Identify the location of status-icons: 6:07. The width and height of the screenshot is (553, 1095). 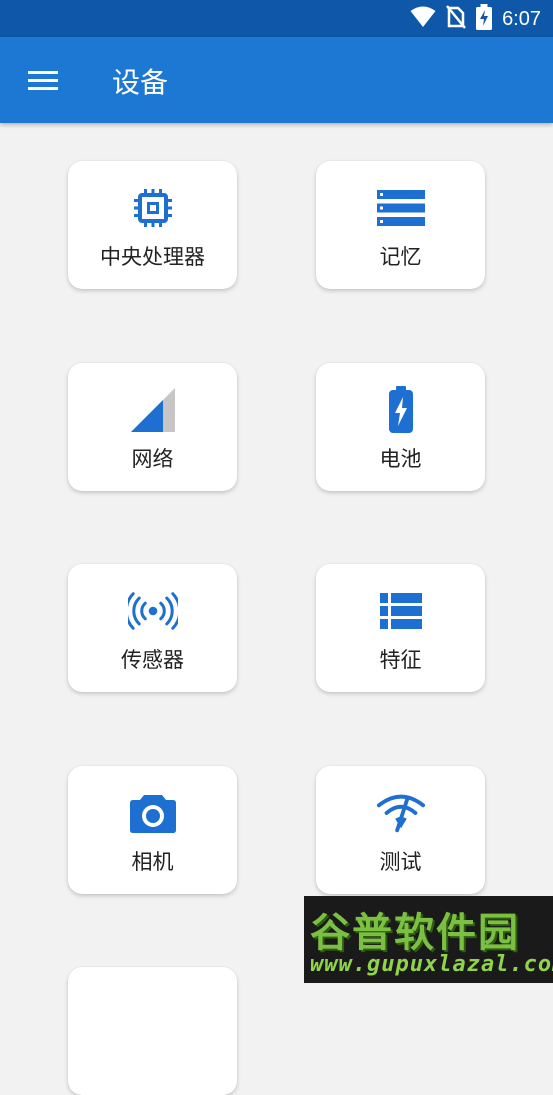
(475, 19).